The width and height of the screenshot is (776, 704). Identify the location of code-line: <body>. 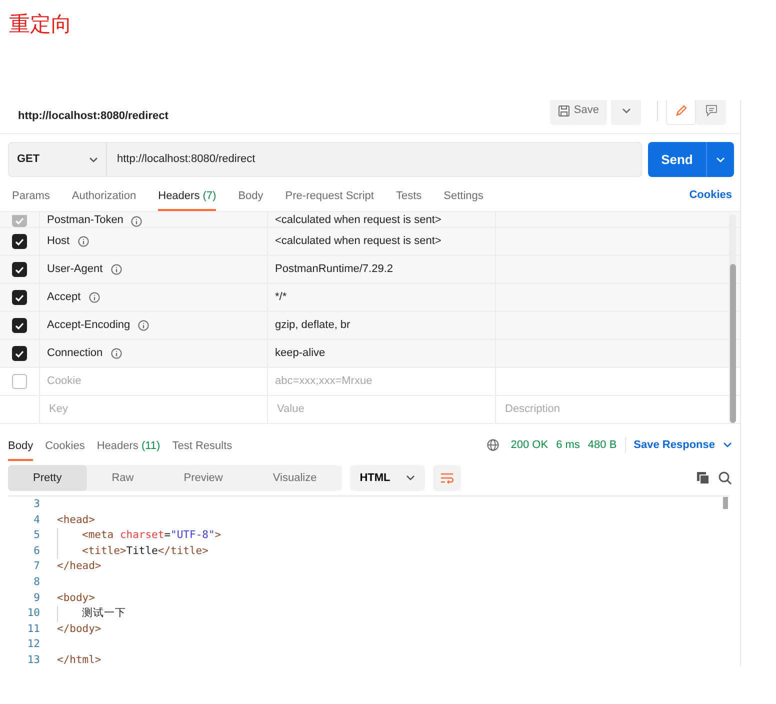
(75, 598).